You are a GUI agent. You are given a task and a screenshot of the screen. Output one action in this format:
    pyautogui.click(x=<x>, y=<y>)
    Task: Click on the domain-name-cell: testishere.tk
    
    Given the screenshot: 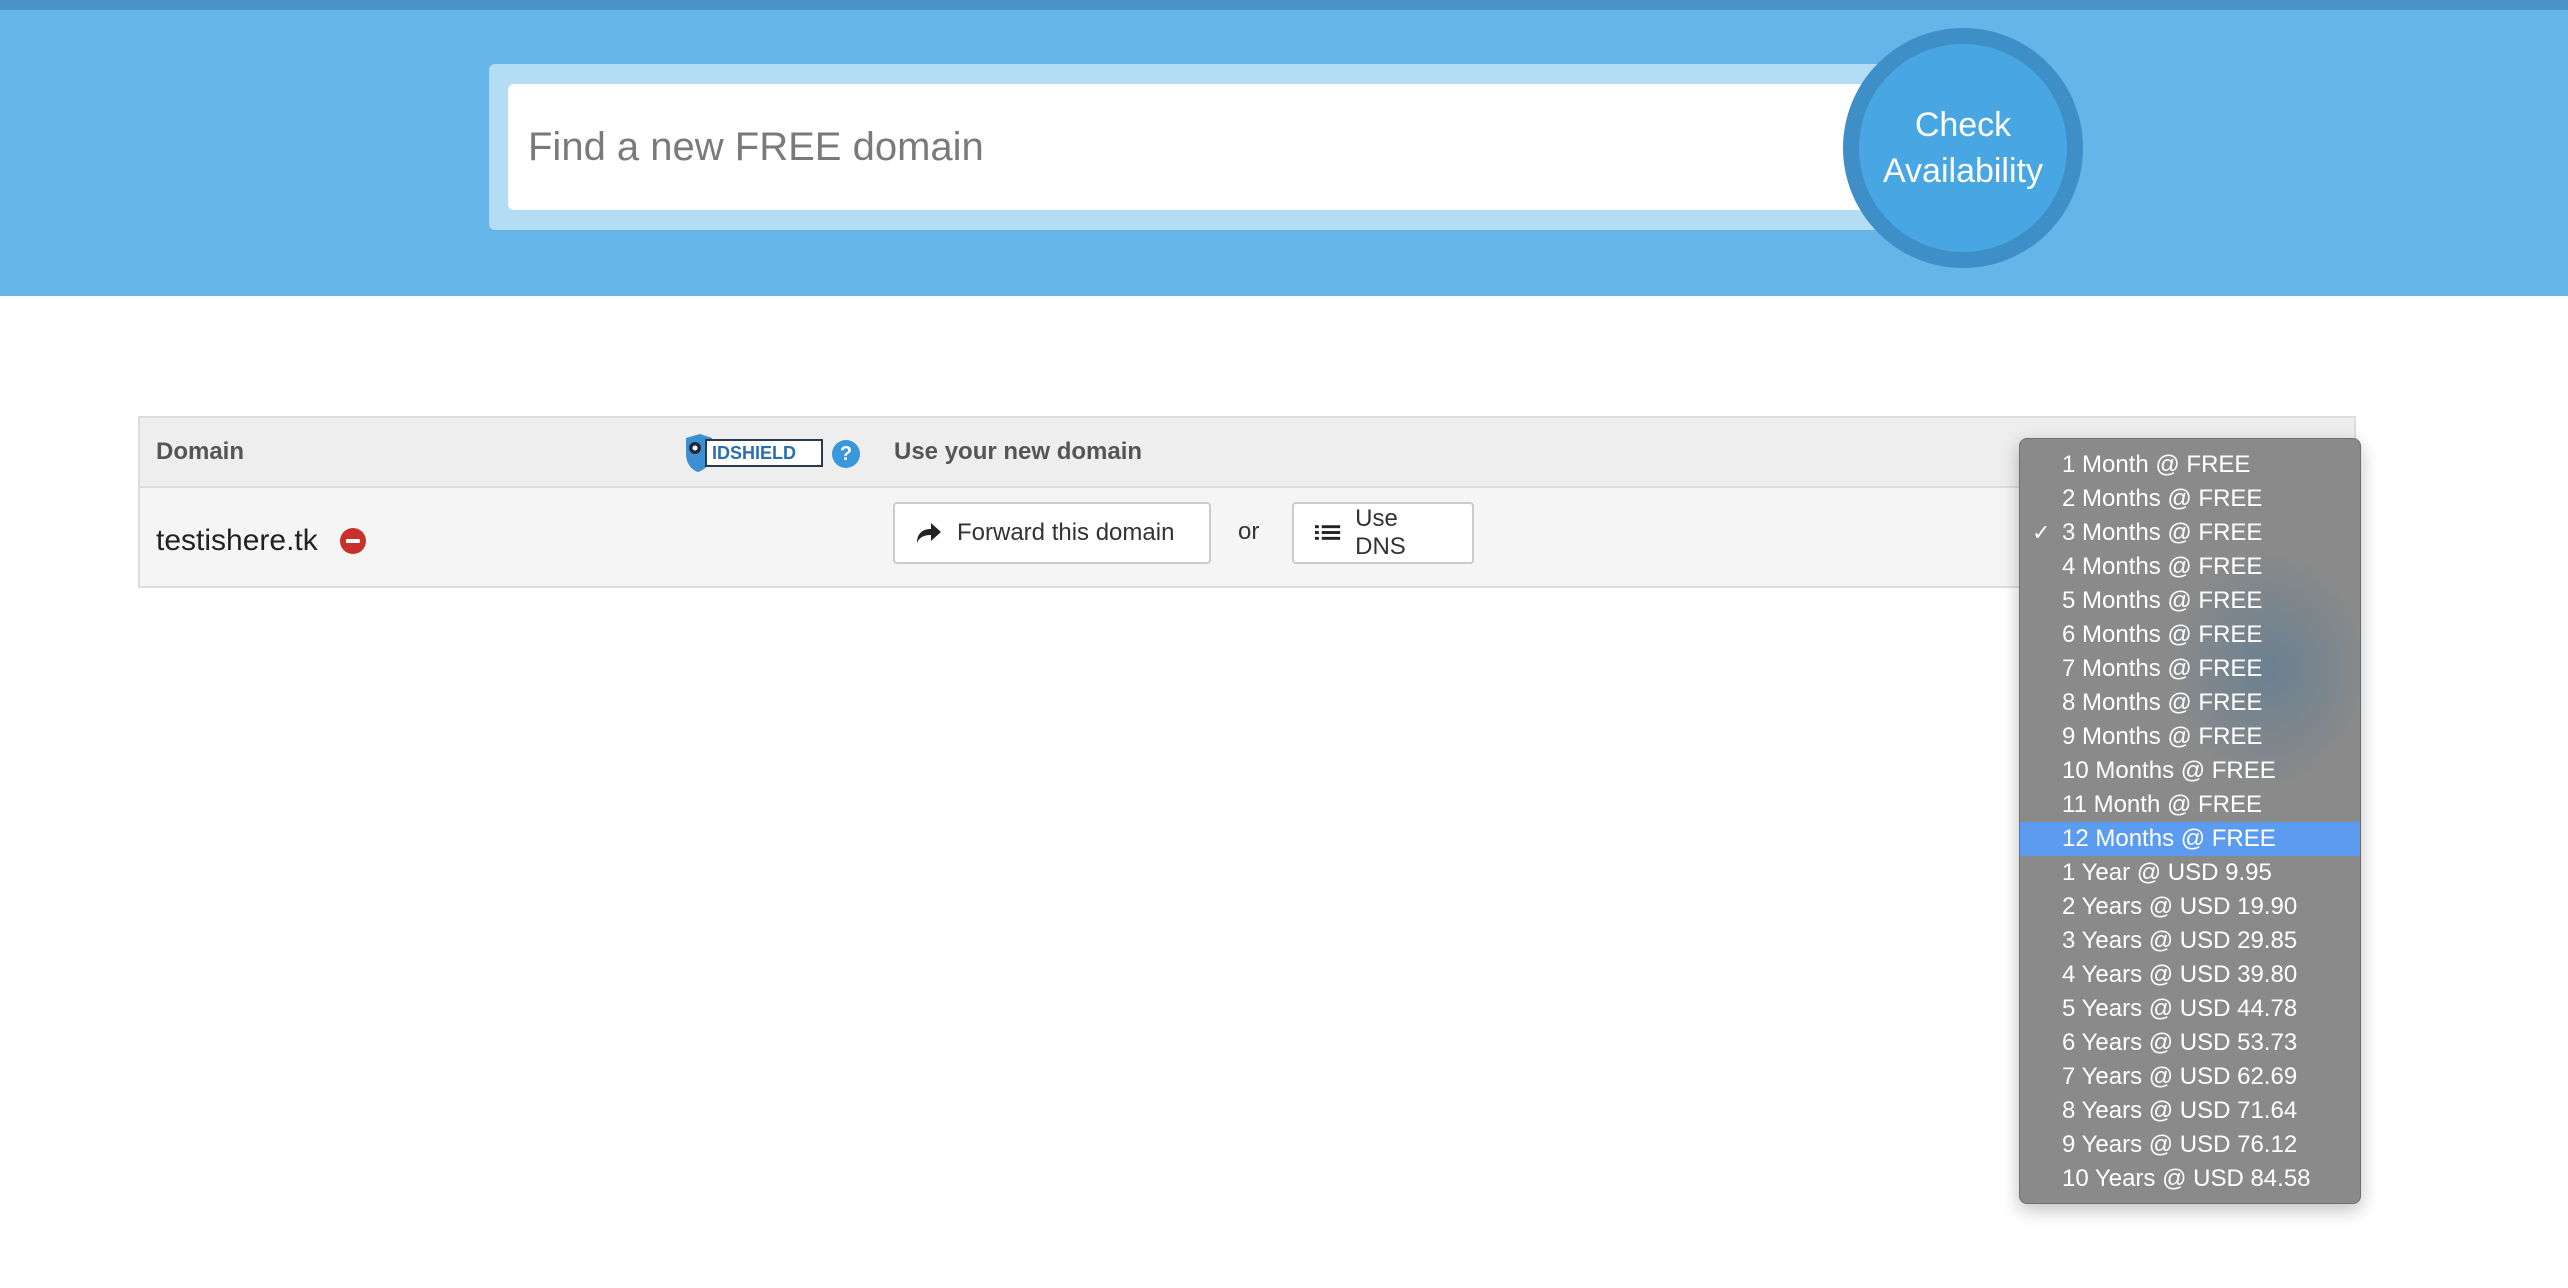 What is the action you would take?
    pyautogui.click(x=237, y=540)
    